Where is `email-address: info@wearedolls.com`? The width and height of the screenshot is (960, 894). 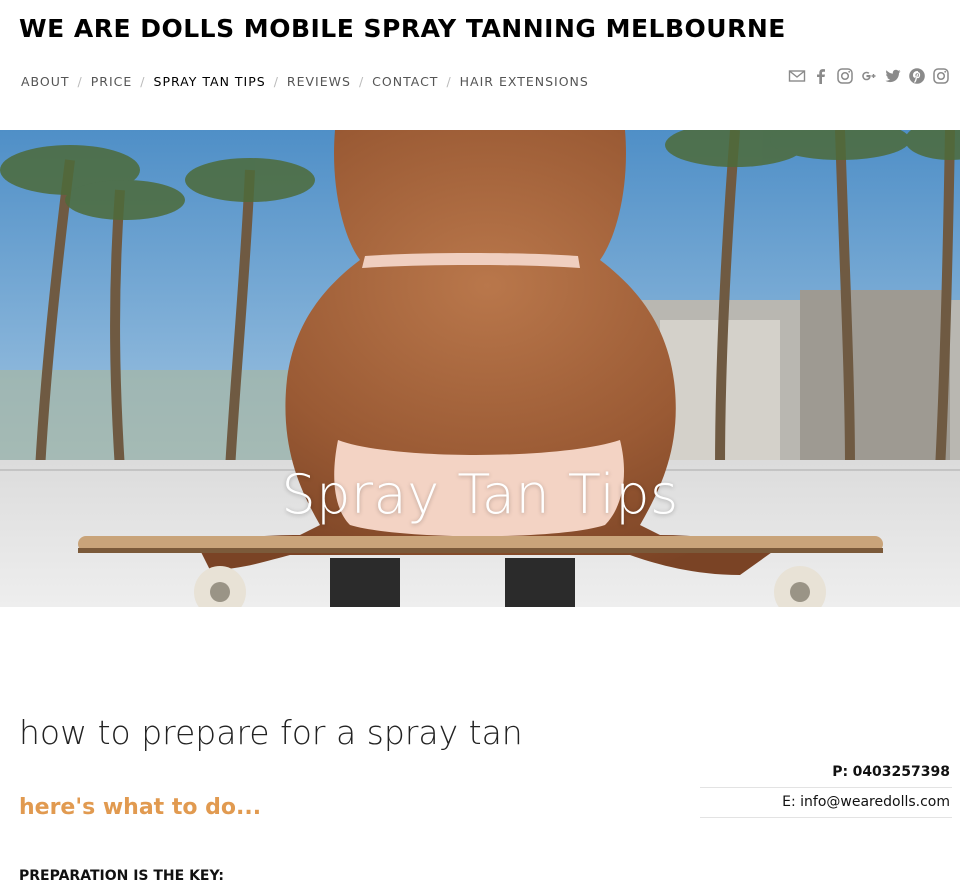 email-address: info@wearedolls.com is located at coordinates (875, 802).